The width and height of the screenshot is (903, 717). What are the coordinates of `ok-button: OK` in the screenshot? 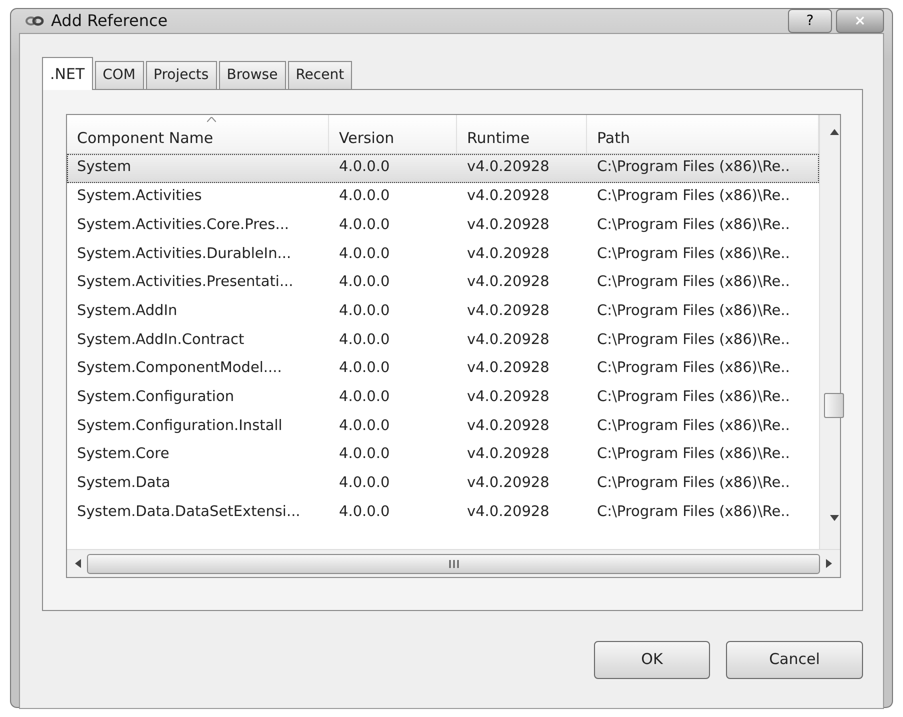 It's located at (652, 659).